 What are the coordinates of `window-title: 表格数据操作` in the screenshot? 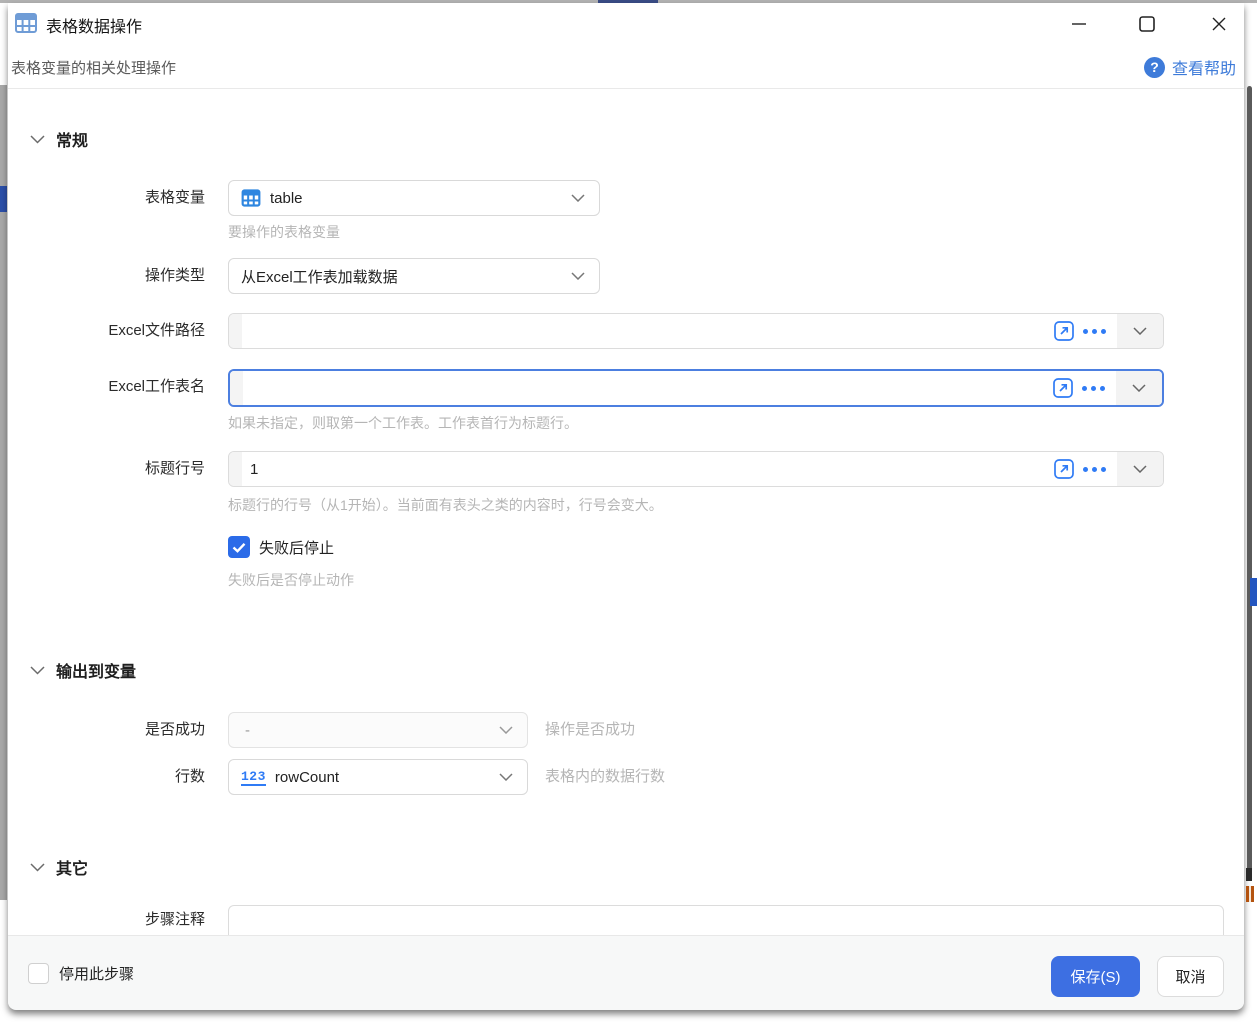 It's located at (94, 27).